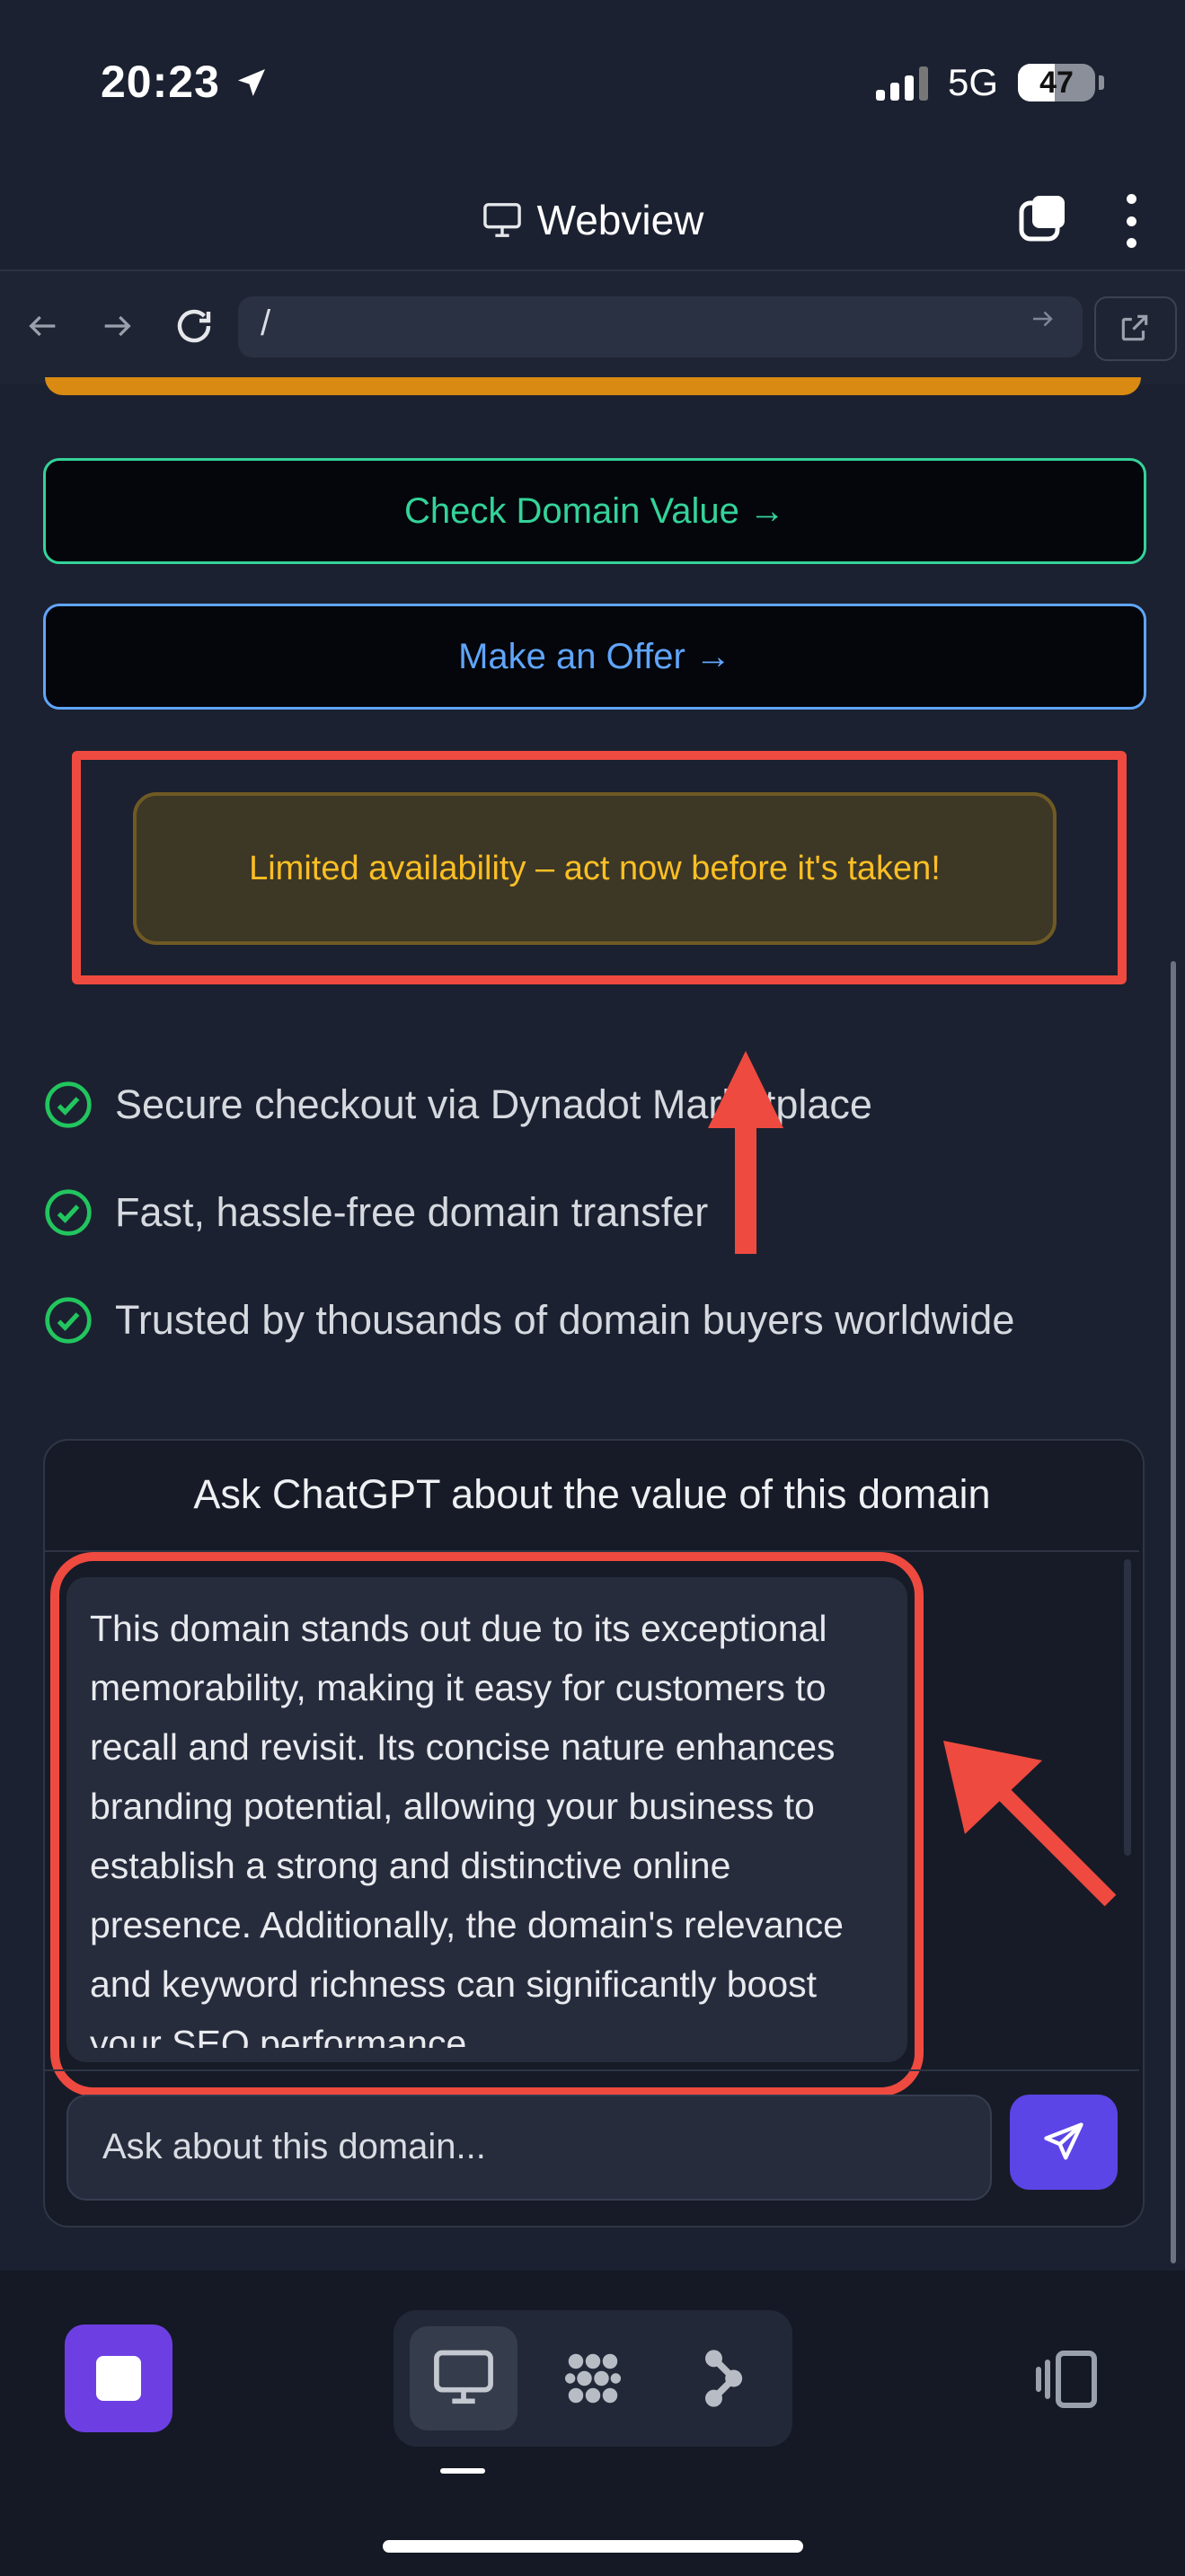  I want to click on send-button, so click(1064, 2142).